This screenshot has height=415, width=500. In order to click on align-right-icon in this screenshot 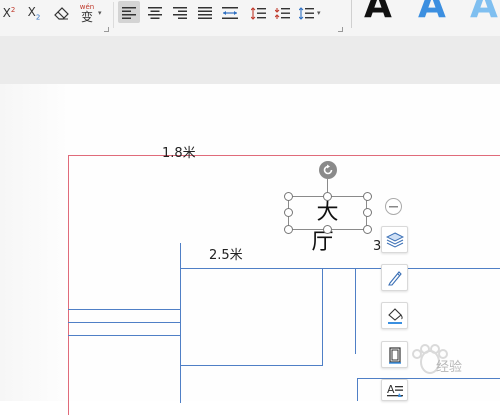, I will do `click(180, 13)`.